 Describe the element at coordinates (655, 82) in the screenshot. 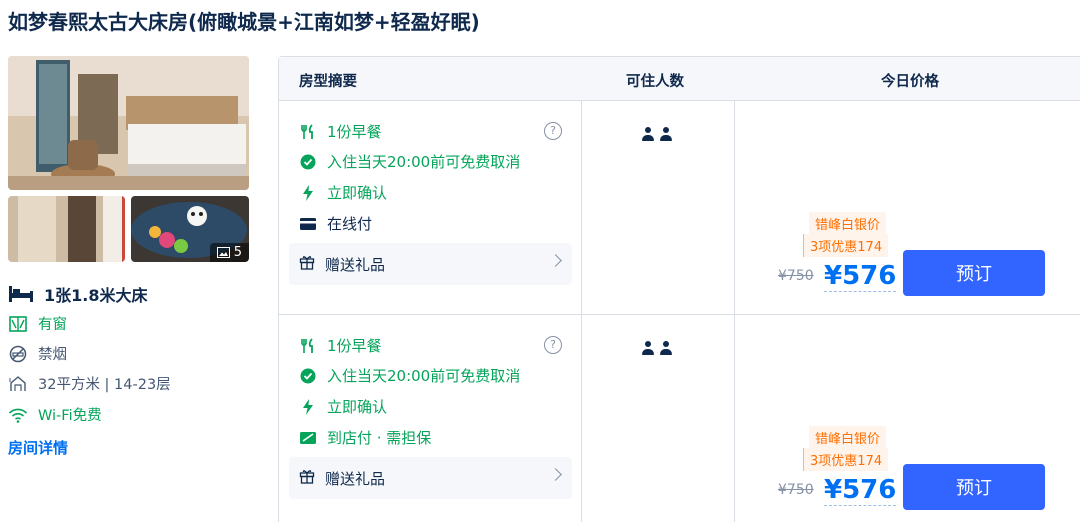

I see `header-occupancy: 可住人数` at that location.